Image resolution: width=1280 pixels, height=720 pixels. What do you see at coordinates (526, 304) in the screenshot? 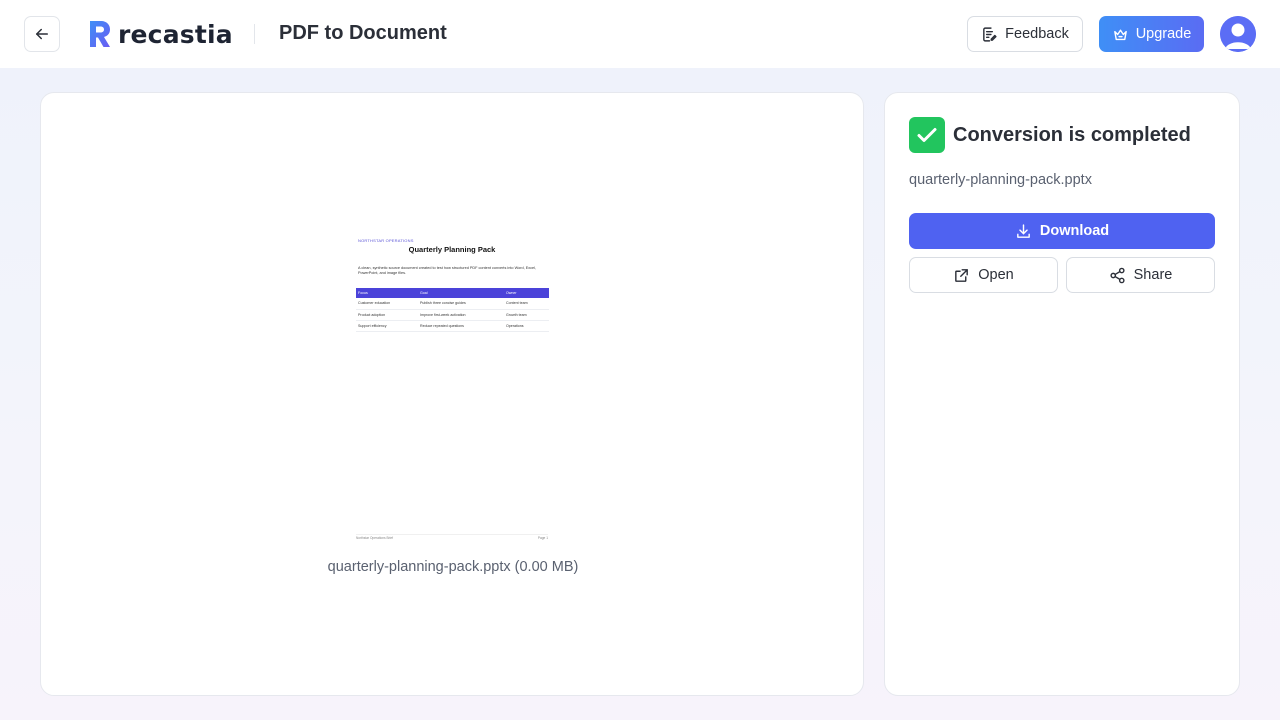
I see `doc-table-cell: Content team` at bounding box center [526, 304].